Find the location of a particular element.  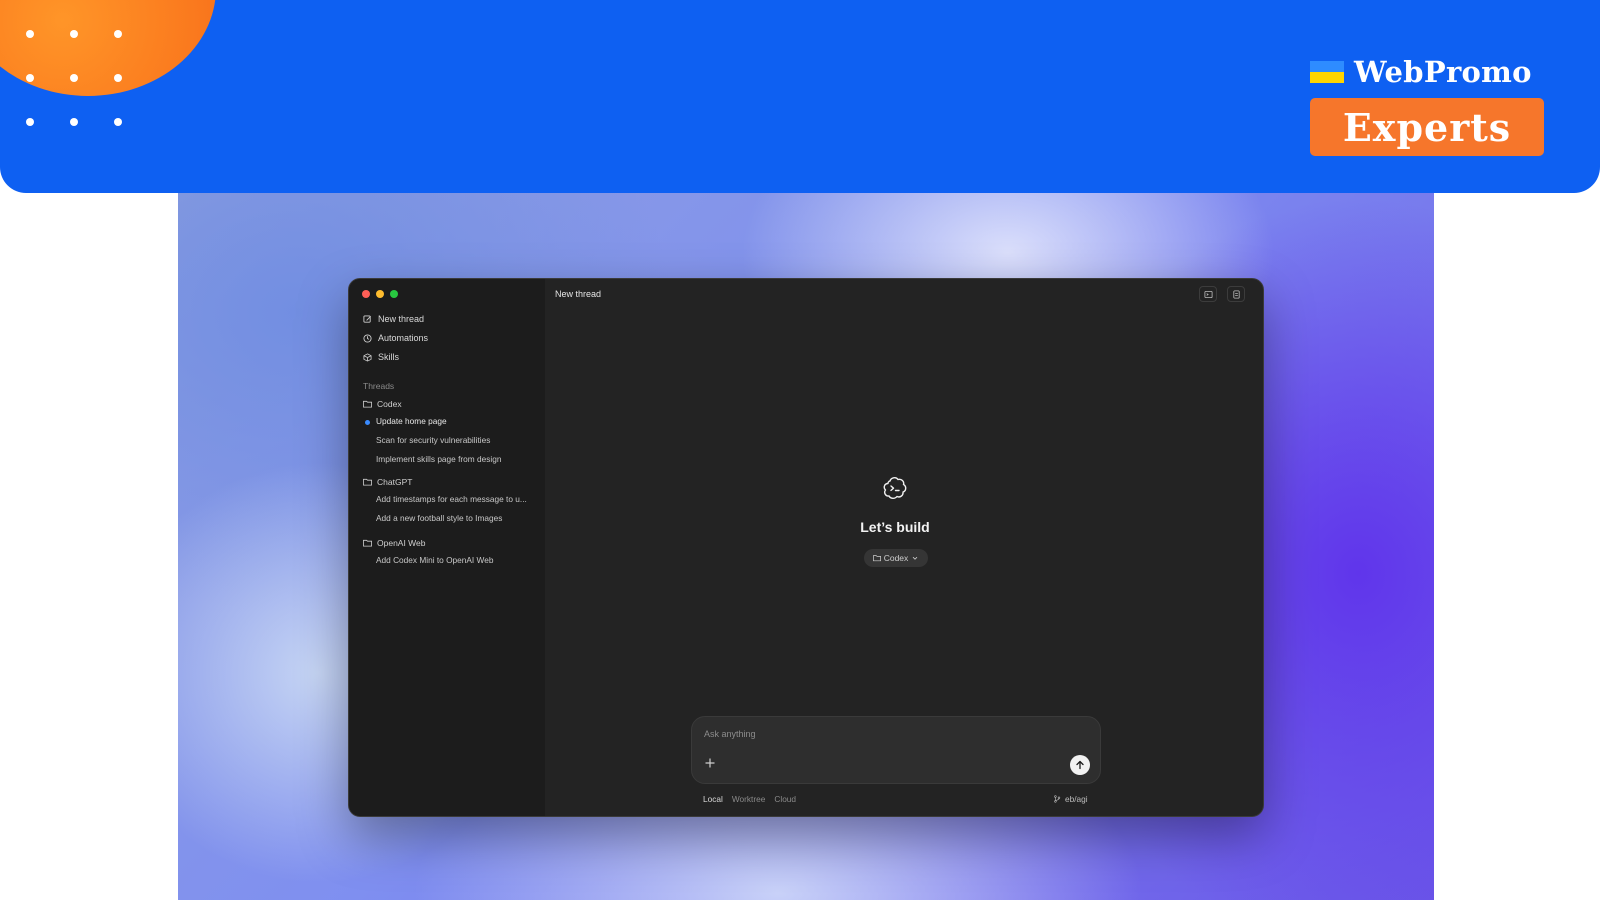

cube-icon is located at coordinates (367, 357).